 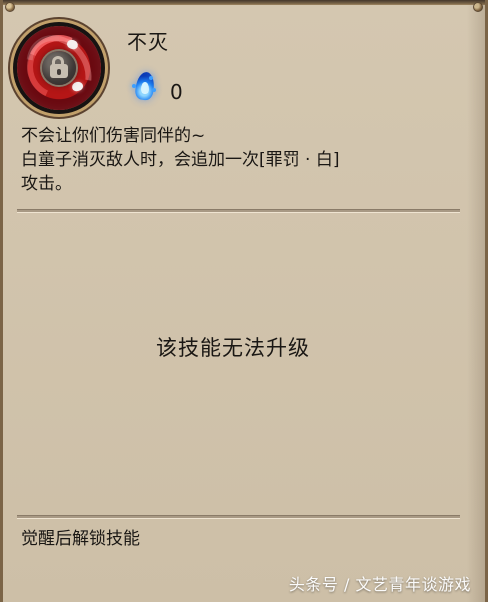 I want to click on soulfire-inner-flame, so click(x=145, y=88).